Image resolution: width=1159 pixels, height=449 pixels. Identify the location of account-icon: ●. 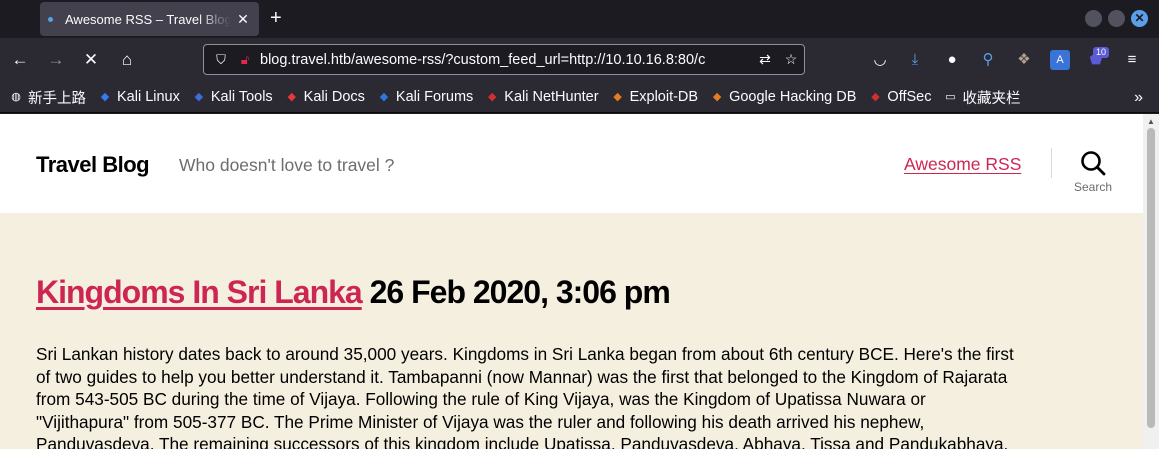
(952, 60).